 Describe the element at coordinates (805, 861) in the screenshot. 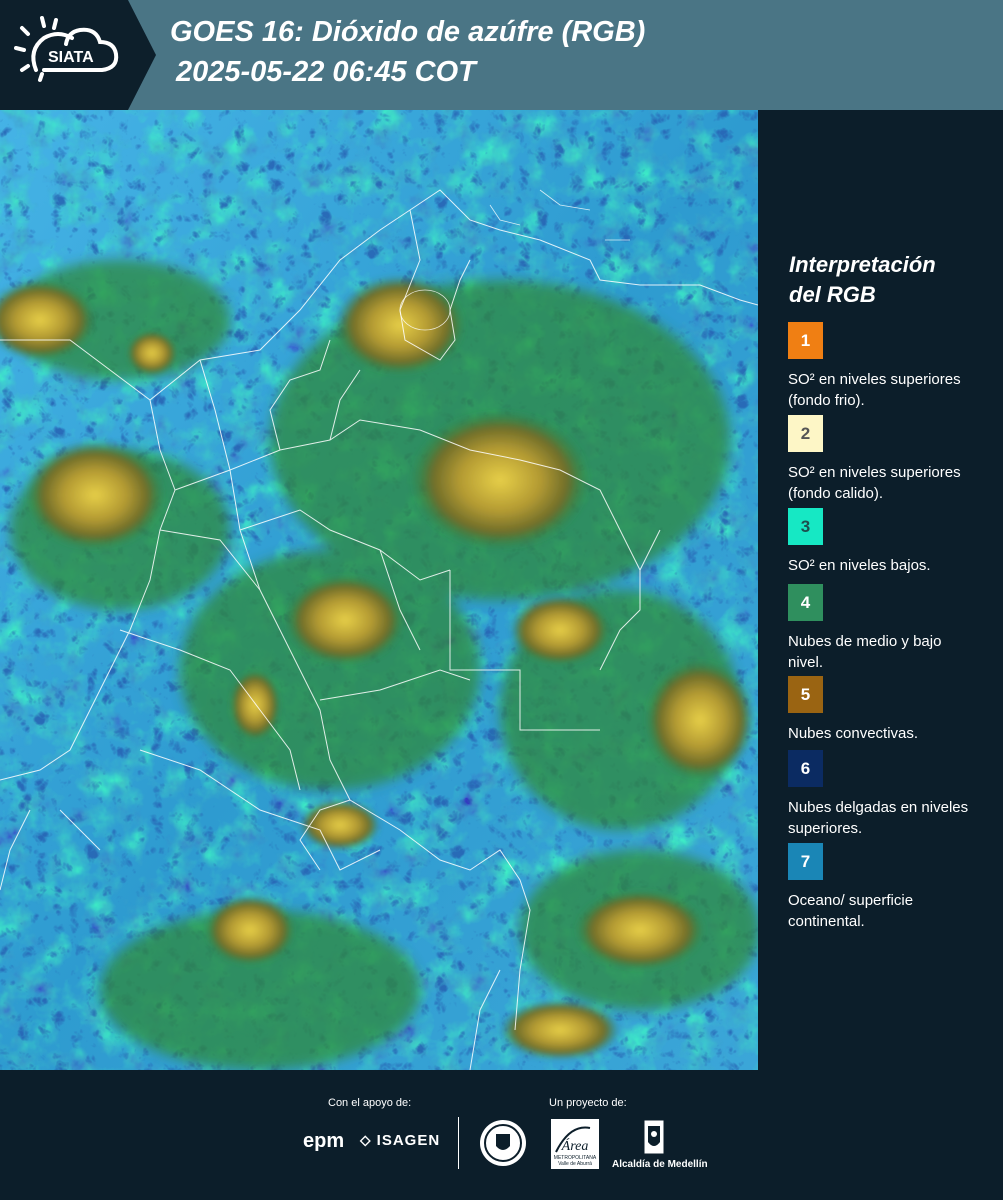

I see `legend-swatch-7: 7` at that location.